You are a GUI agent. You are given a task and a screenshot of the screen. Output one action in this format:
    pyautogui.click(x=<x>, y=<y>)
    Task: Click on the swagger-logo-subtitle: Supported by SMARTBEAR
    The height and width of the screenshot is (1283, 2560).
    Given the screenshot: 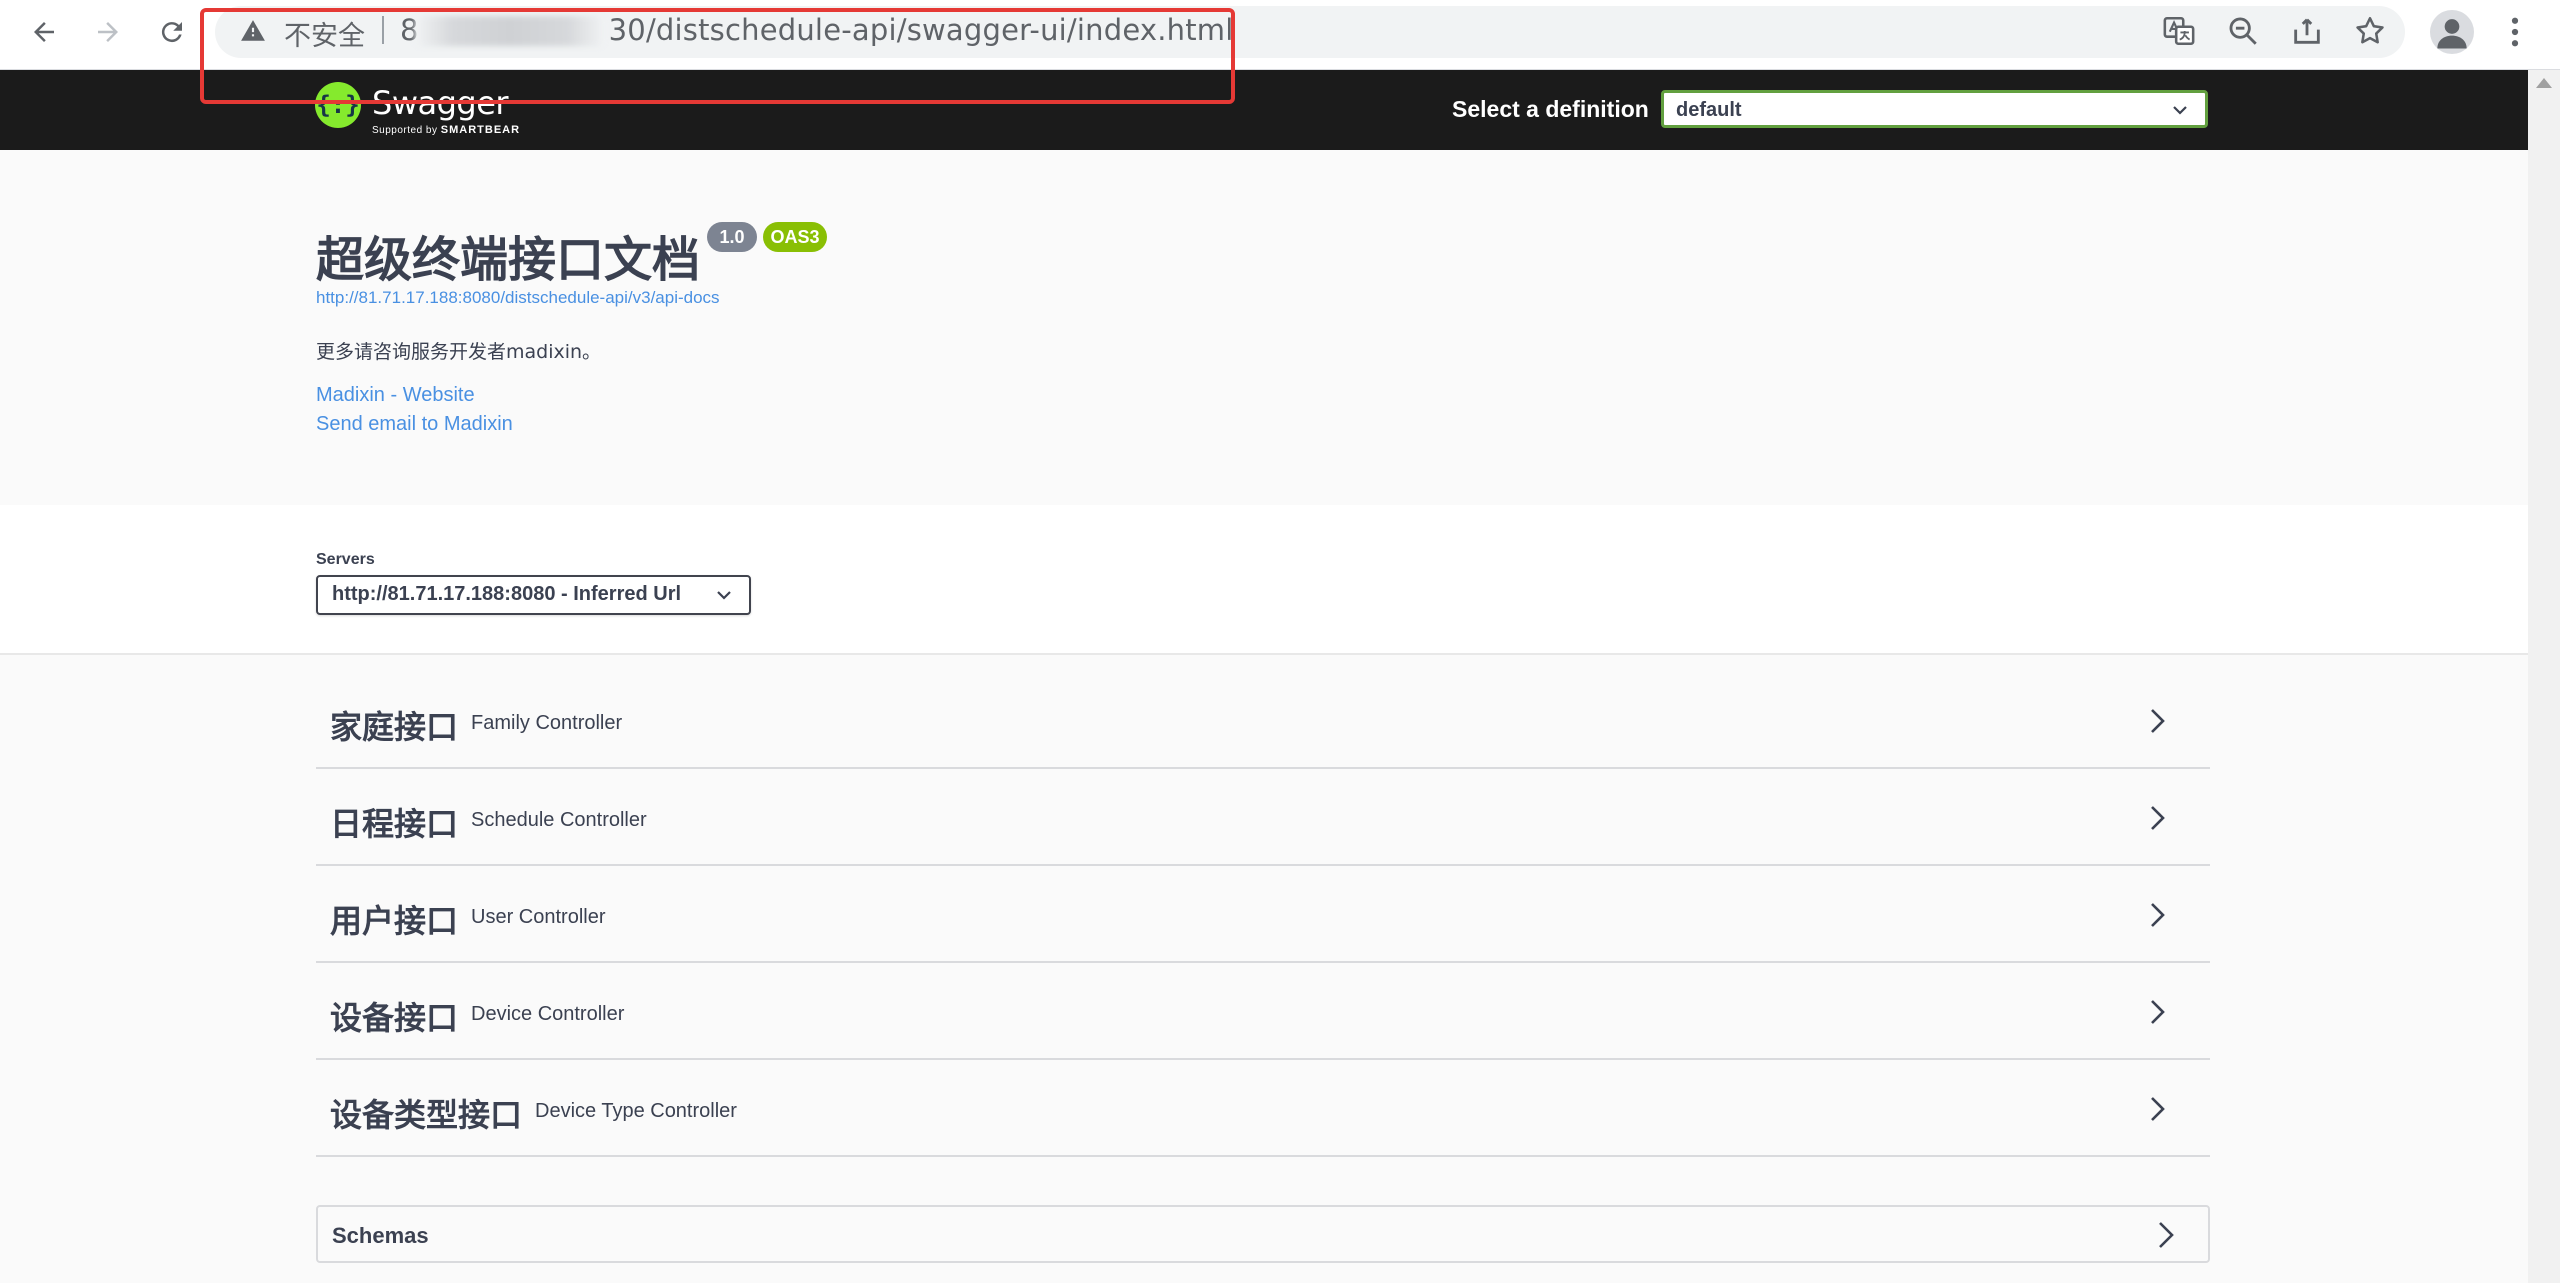 What is the action you would take?
    pyautogui.click(x=446, y=130)
    